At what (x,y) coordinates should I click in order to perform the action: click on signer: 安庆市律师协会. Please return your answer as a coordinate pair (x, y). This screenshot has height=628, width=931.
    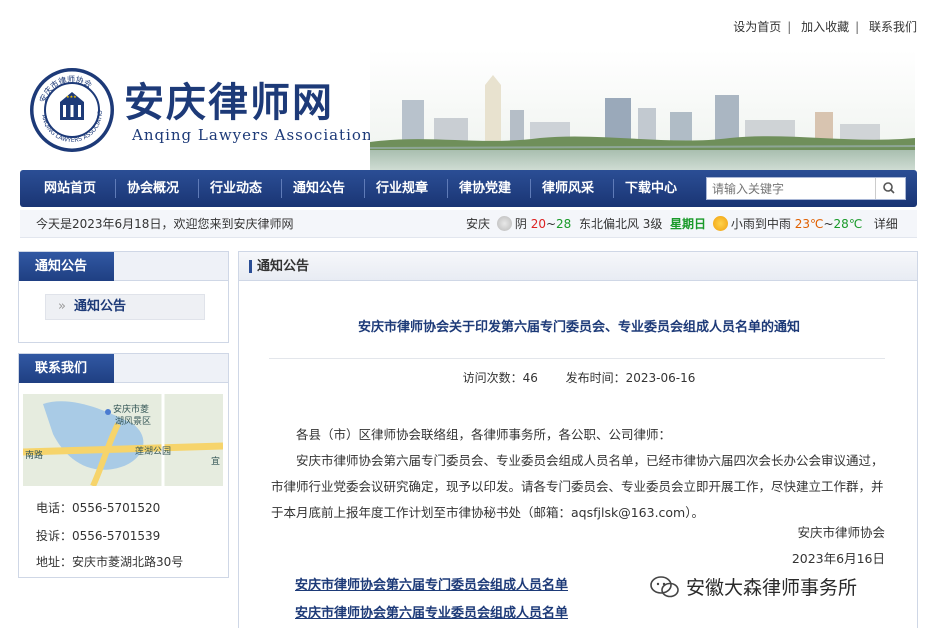
    Looking at the image, I should click on (841, 532).